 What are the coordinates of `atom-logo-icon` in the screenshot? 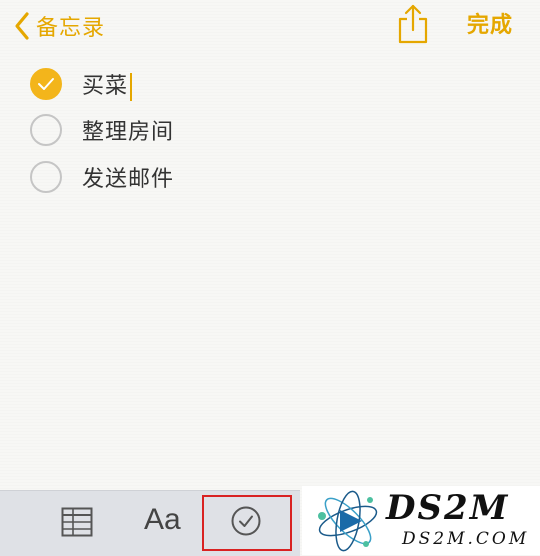 It's located at (348, 521).